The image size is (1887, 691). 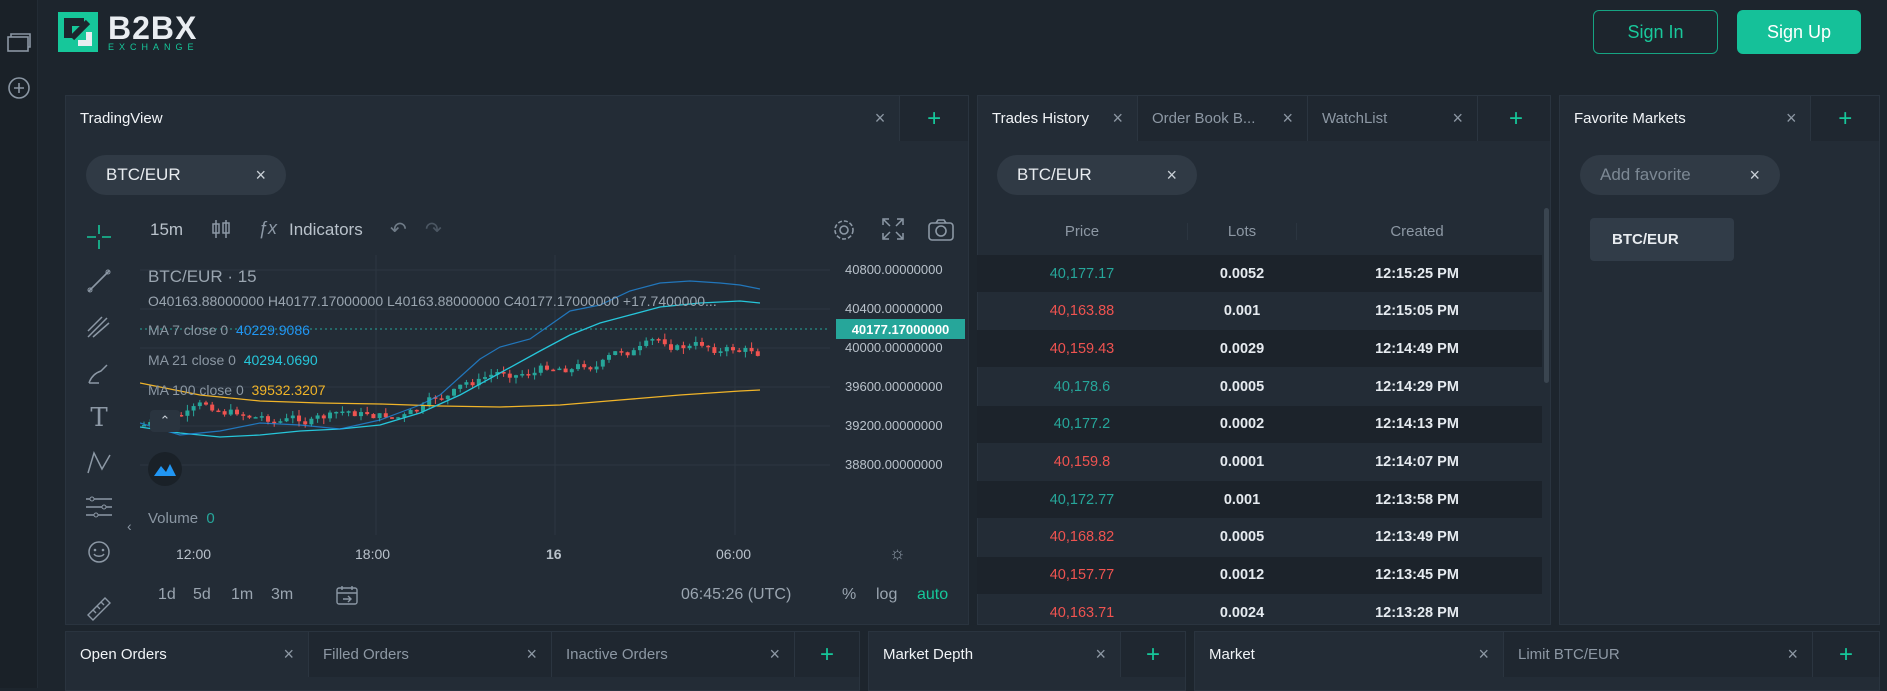 I want to click on collapse-toolbar-icon: ‹, so click(x=129, y=526).